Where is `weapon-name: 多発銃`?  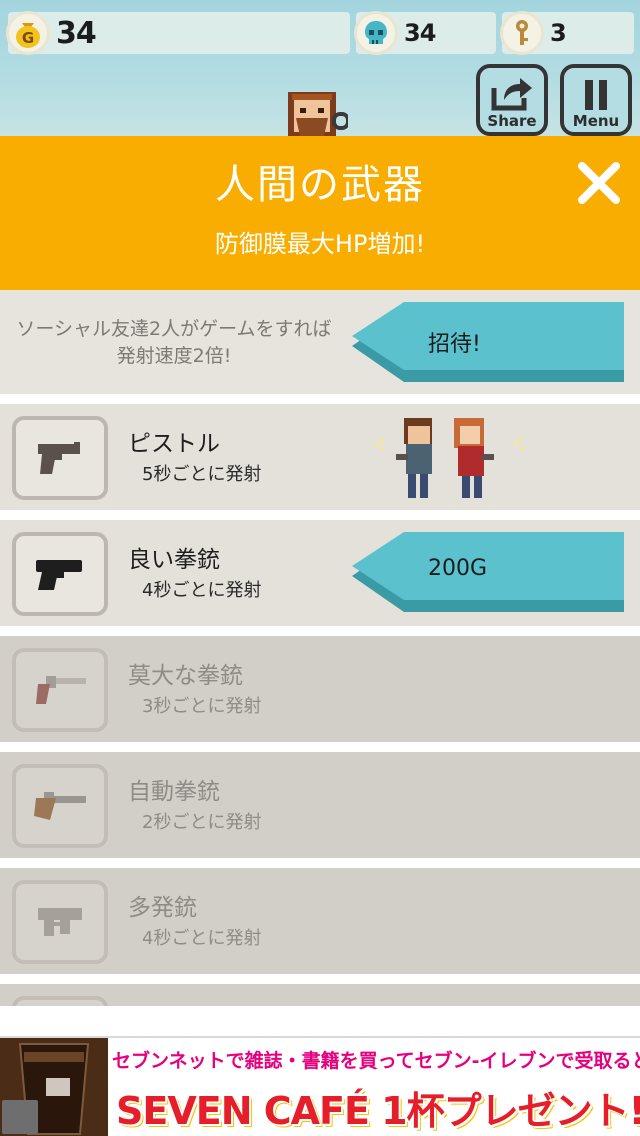
weapon-name: 多発銃 is located at coordinates (162, 908).